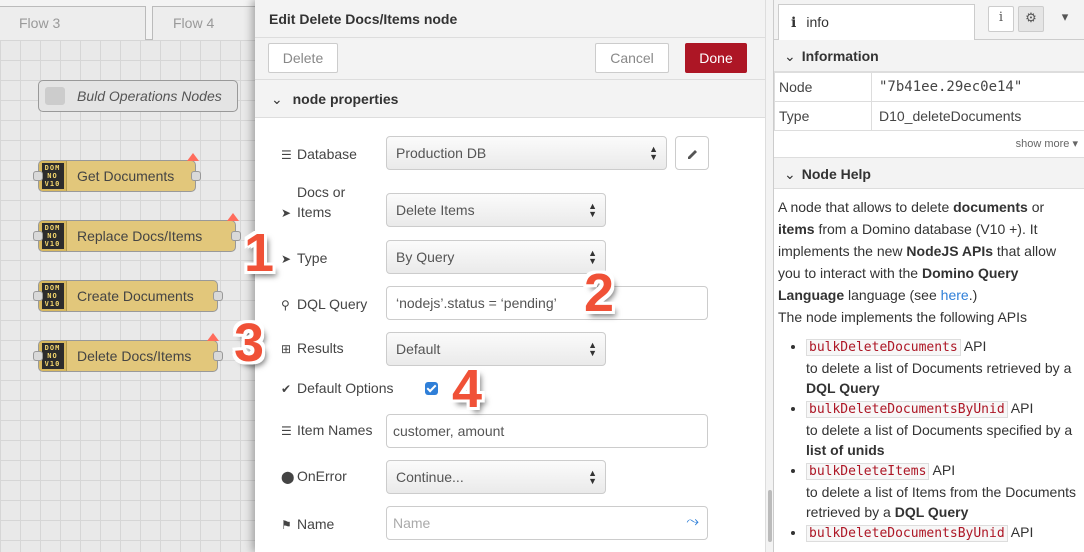 The height and width of the screenshot is (552, 1084). Describe the element at coordinates (324, 202) in the screenshot. I see `docs-items-label: ➤Docs or Items` at that location.